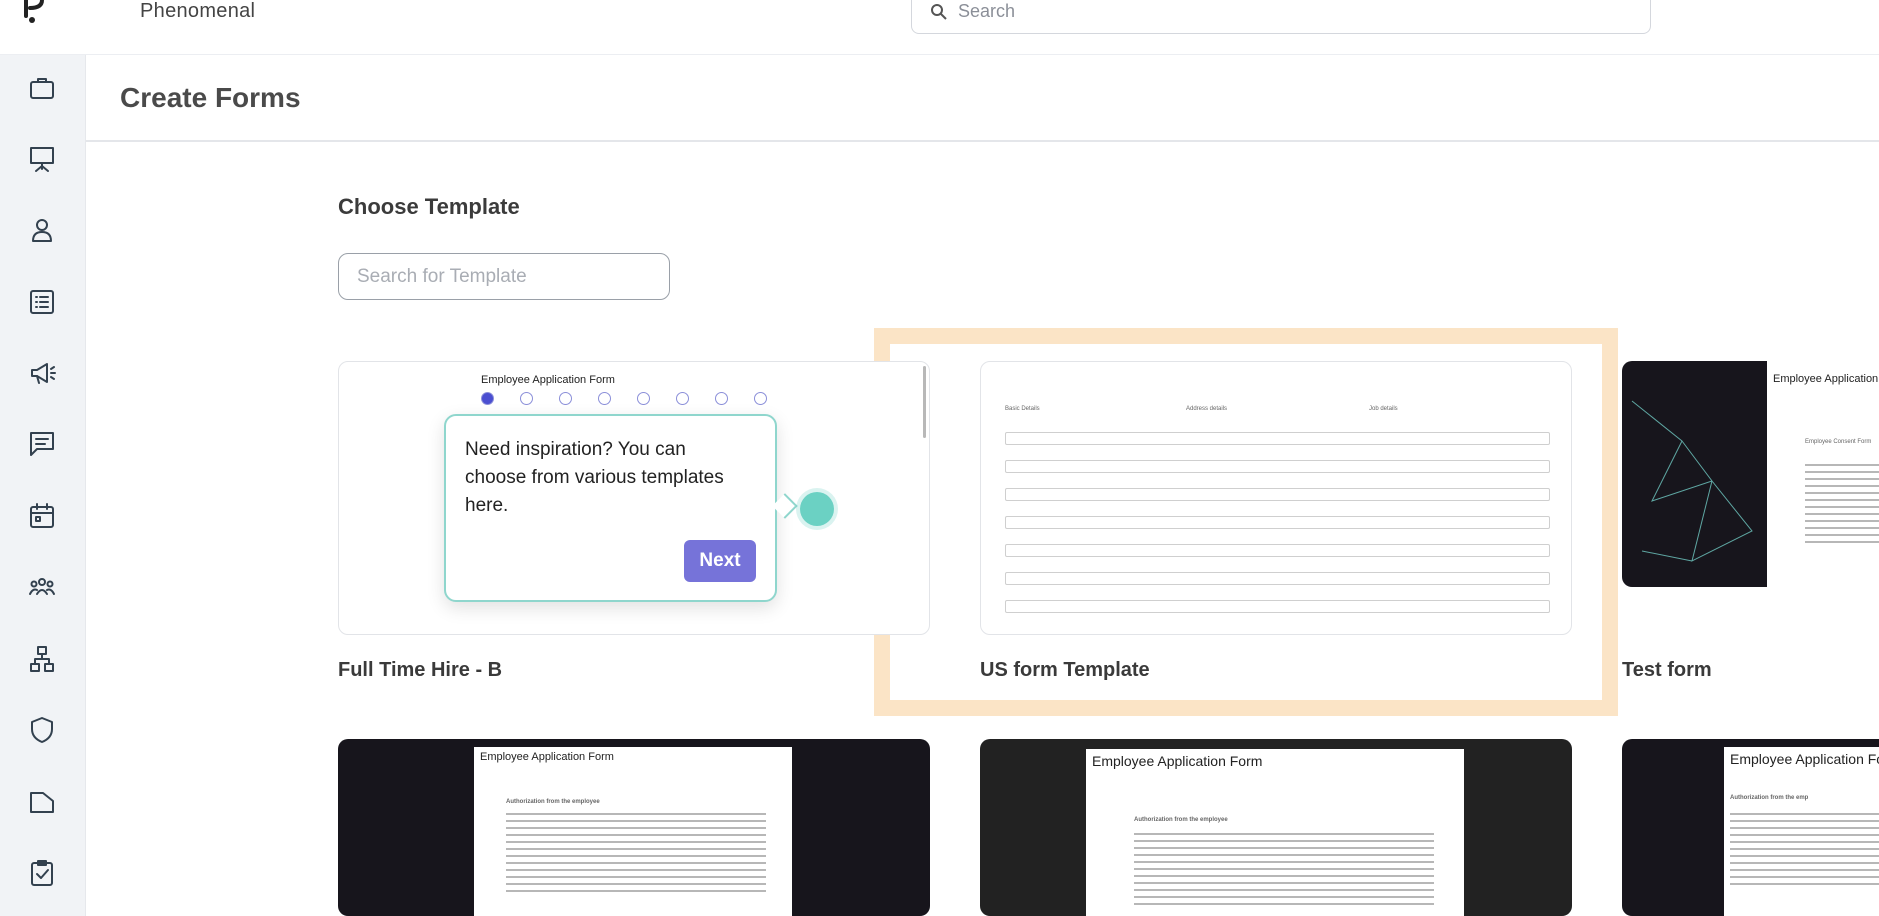 The height and width of the screenshot is (916, 1879). I want to click on list-icon, so click(42, 302).